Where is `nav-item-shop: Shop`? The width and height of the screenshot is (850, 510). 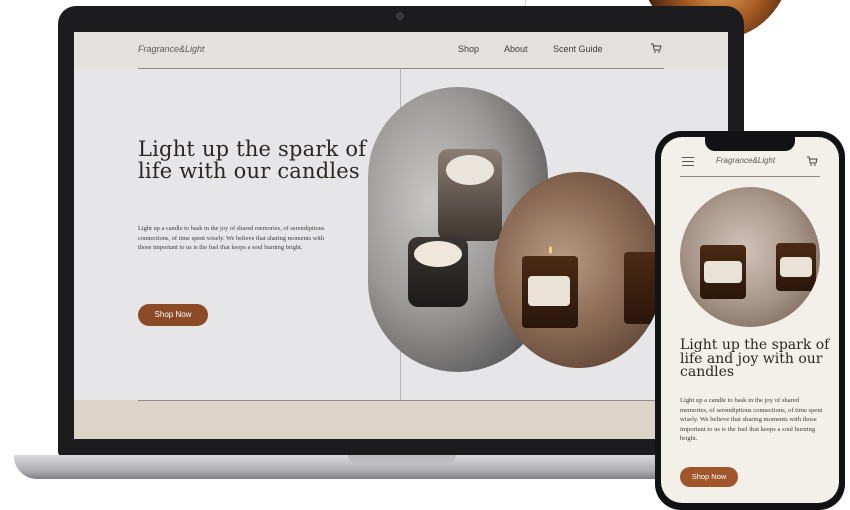 nav-item-shop: Shop is located at coordinates (468, 49).